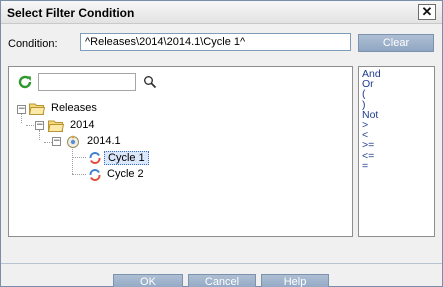  I want to click on cancel-button: Cancel, so click(222, 280).